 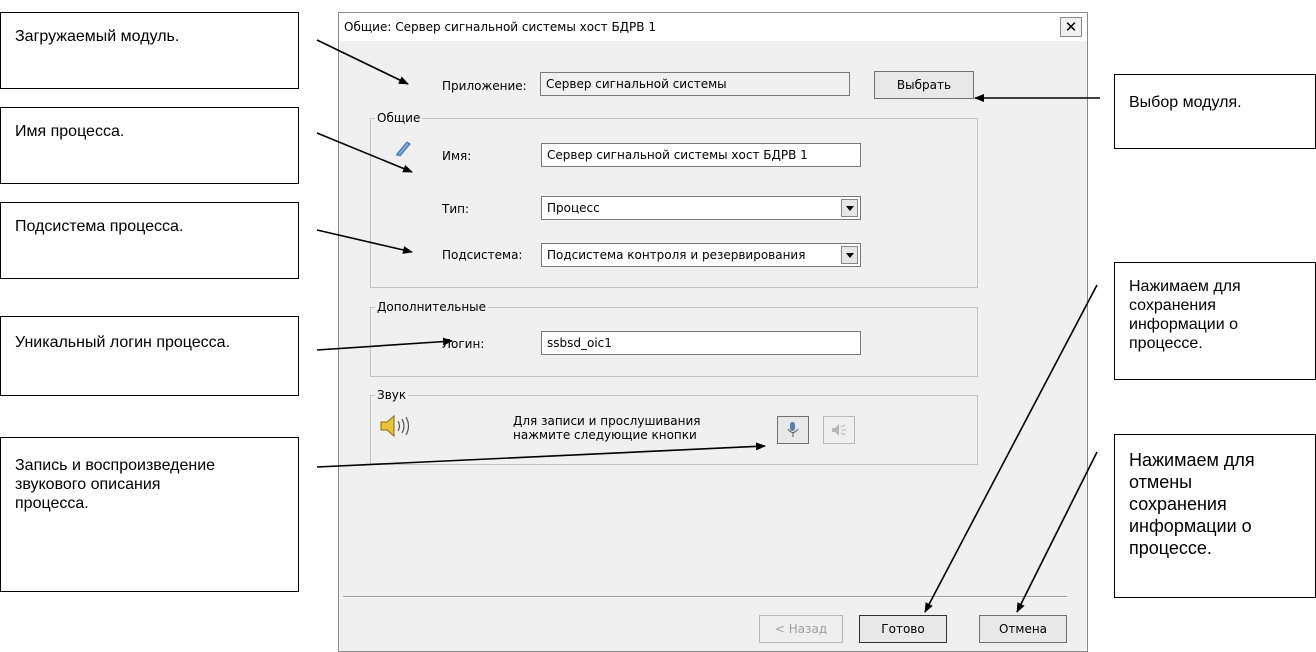 What do you see at coordinates (1057, 532) in the screenshot?
I see `arrow-cancel` at bounding box center [1057, 532].